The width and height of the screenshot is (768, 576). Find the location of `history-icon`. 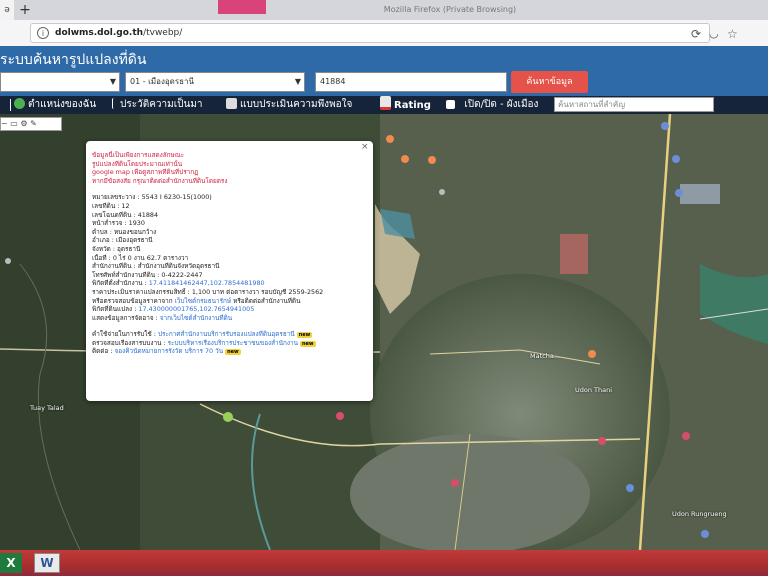

history-icon is located at coordinates (114, 103).